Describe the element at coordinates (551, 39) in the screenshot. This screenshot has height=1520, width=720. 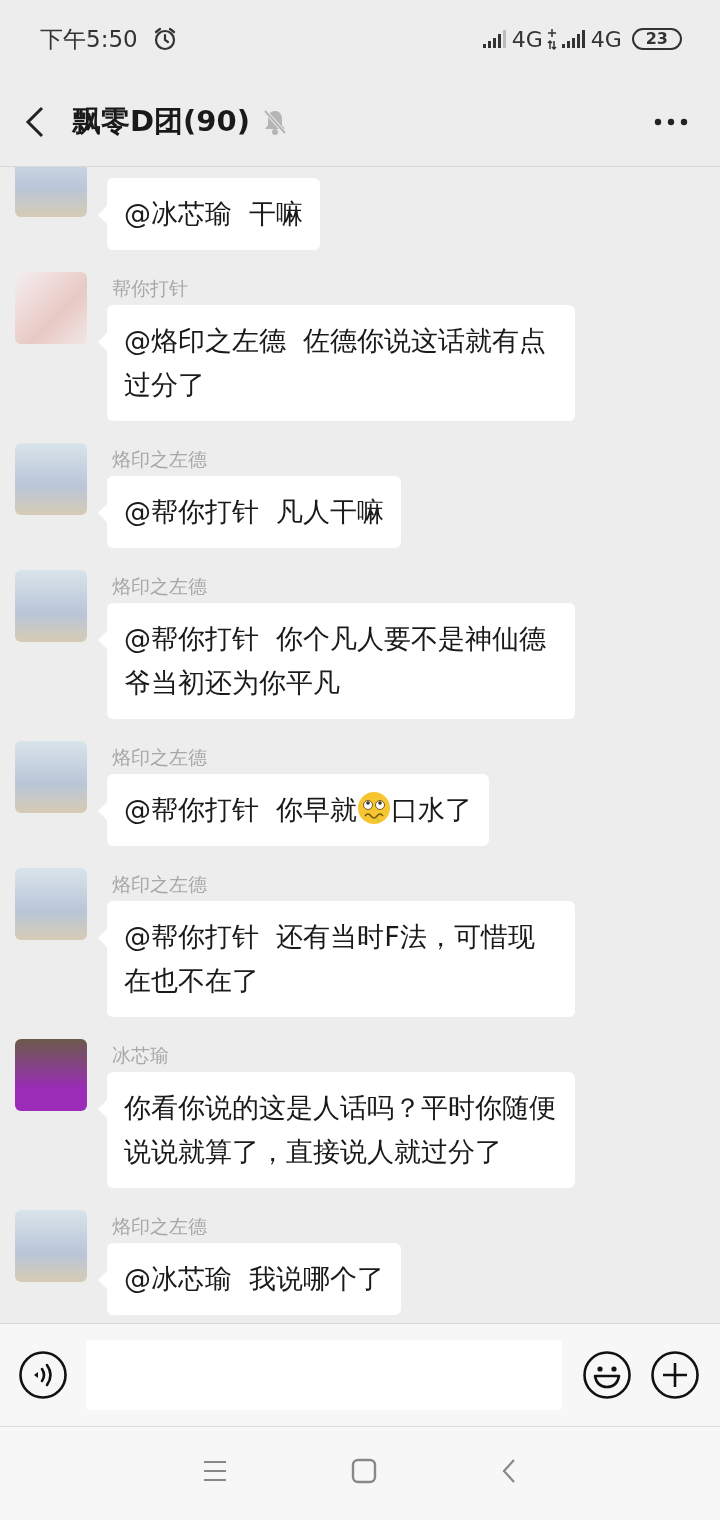
I see `data-arrows-icon` at that location.